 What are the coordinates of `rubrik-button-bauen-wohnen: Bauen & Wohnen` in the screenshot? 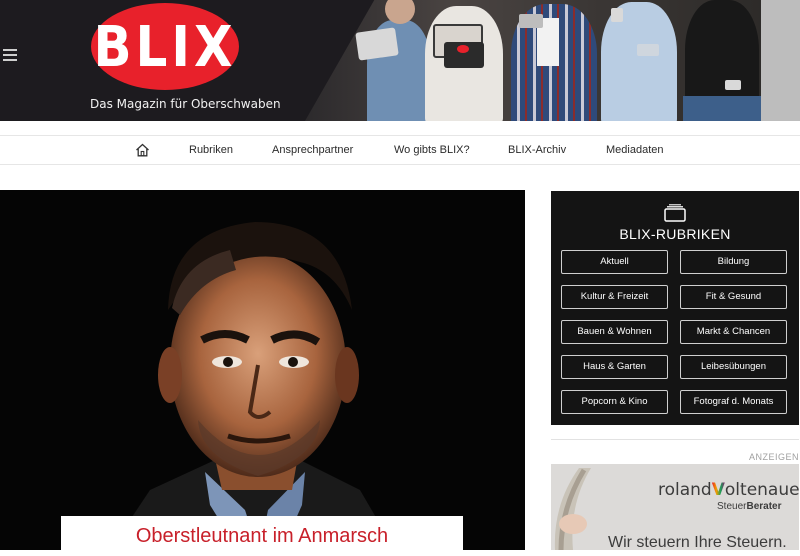 It's located at (614, 332).